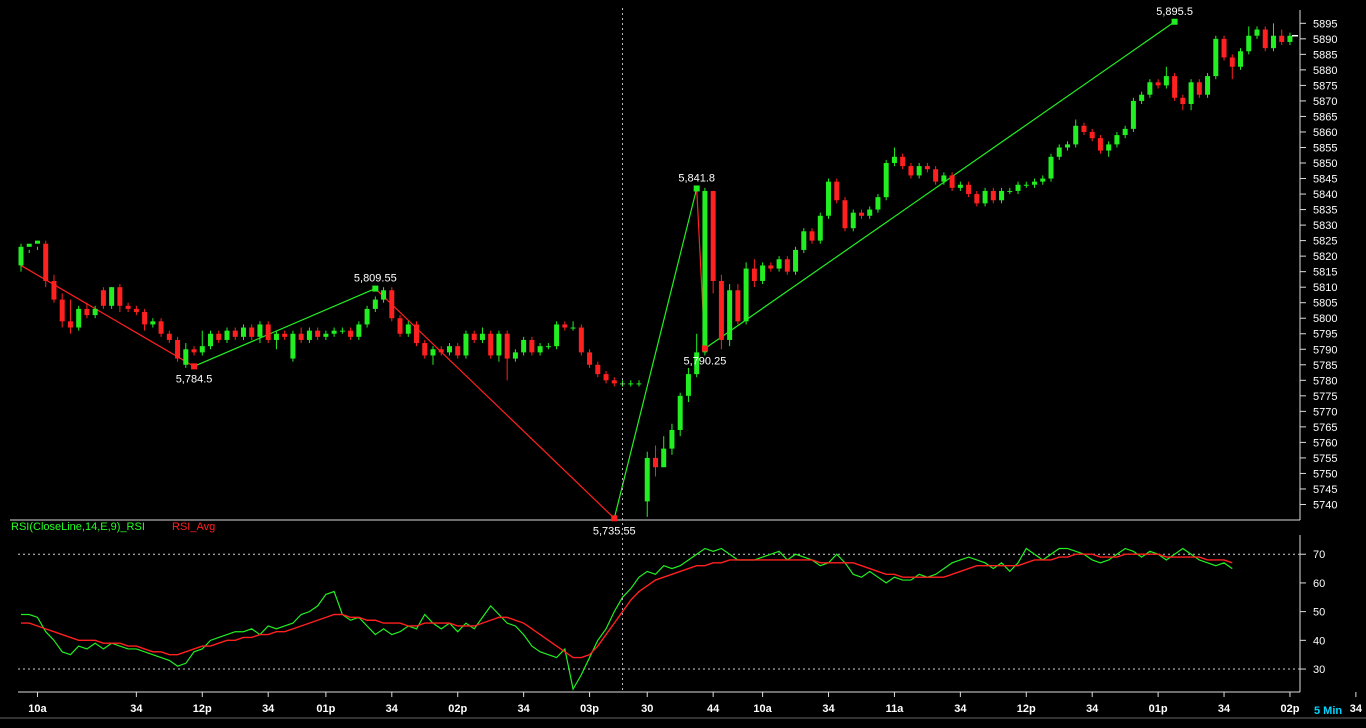 This screenshot has width=1366, height=728. I want to click on price-tick-label: 5835, so click(1325, 211).